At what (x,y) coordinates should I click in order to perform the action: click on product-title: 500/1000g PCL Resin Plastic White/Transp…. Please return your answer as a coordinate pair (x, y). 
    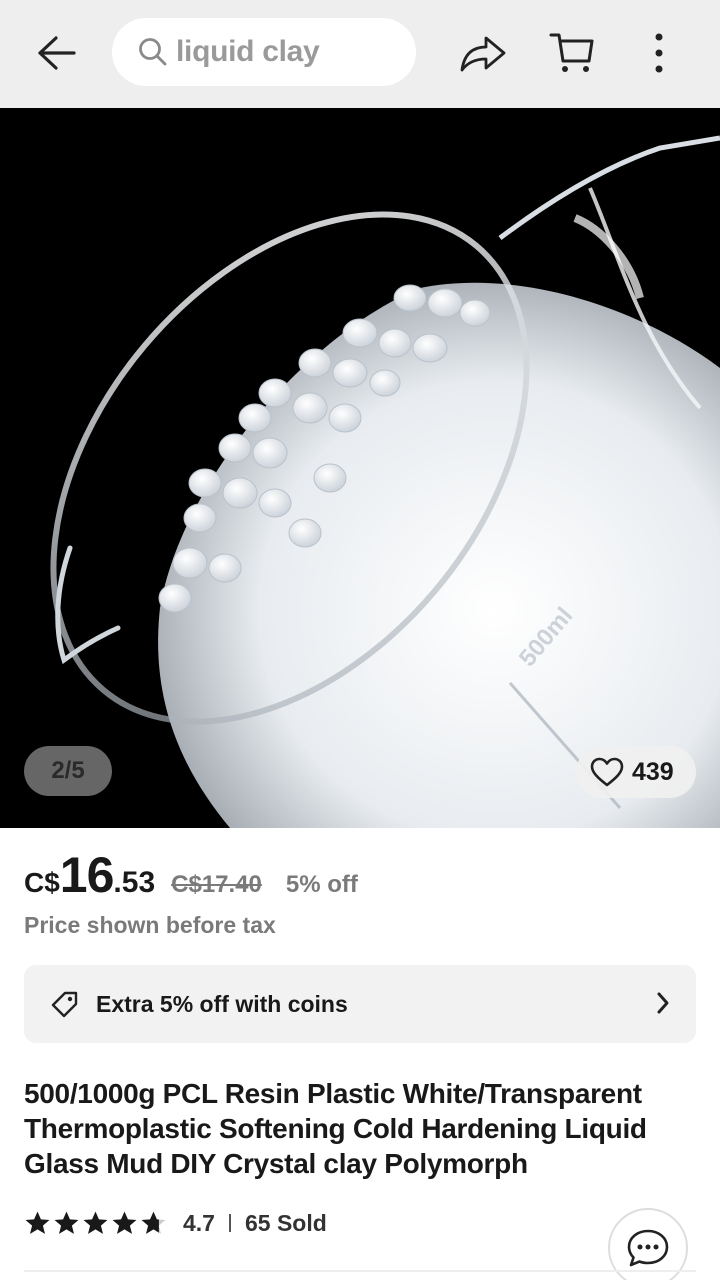
    Looking at the image, I should click on (335, 1128).